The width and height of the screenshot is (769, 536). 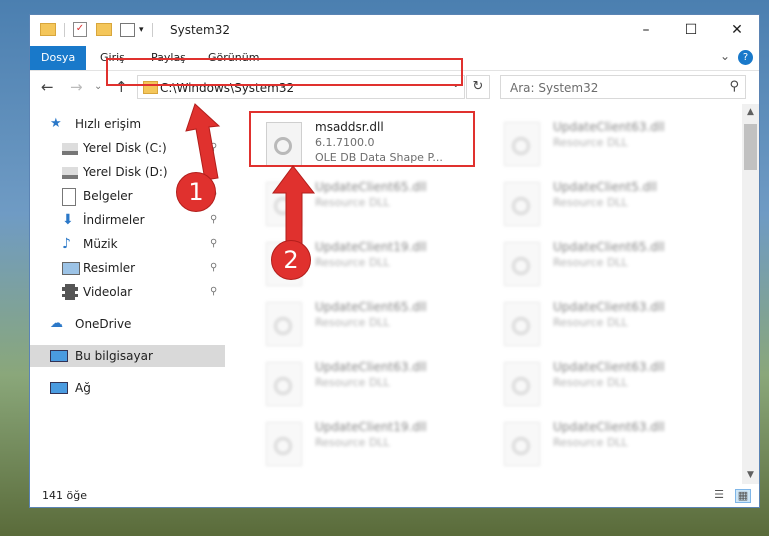 What do you see at coordinates (623, 87) in the screenshot?
I see `search-input: Ara: System32 ⚲` at bounding box center [623, 87].